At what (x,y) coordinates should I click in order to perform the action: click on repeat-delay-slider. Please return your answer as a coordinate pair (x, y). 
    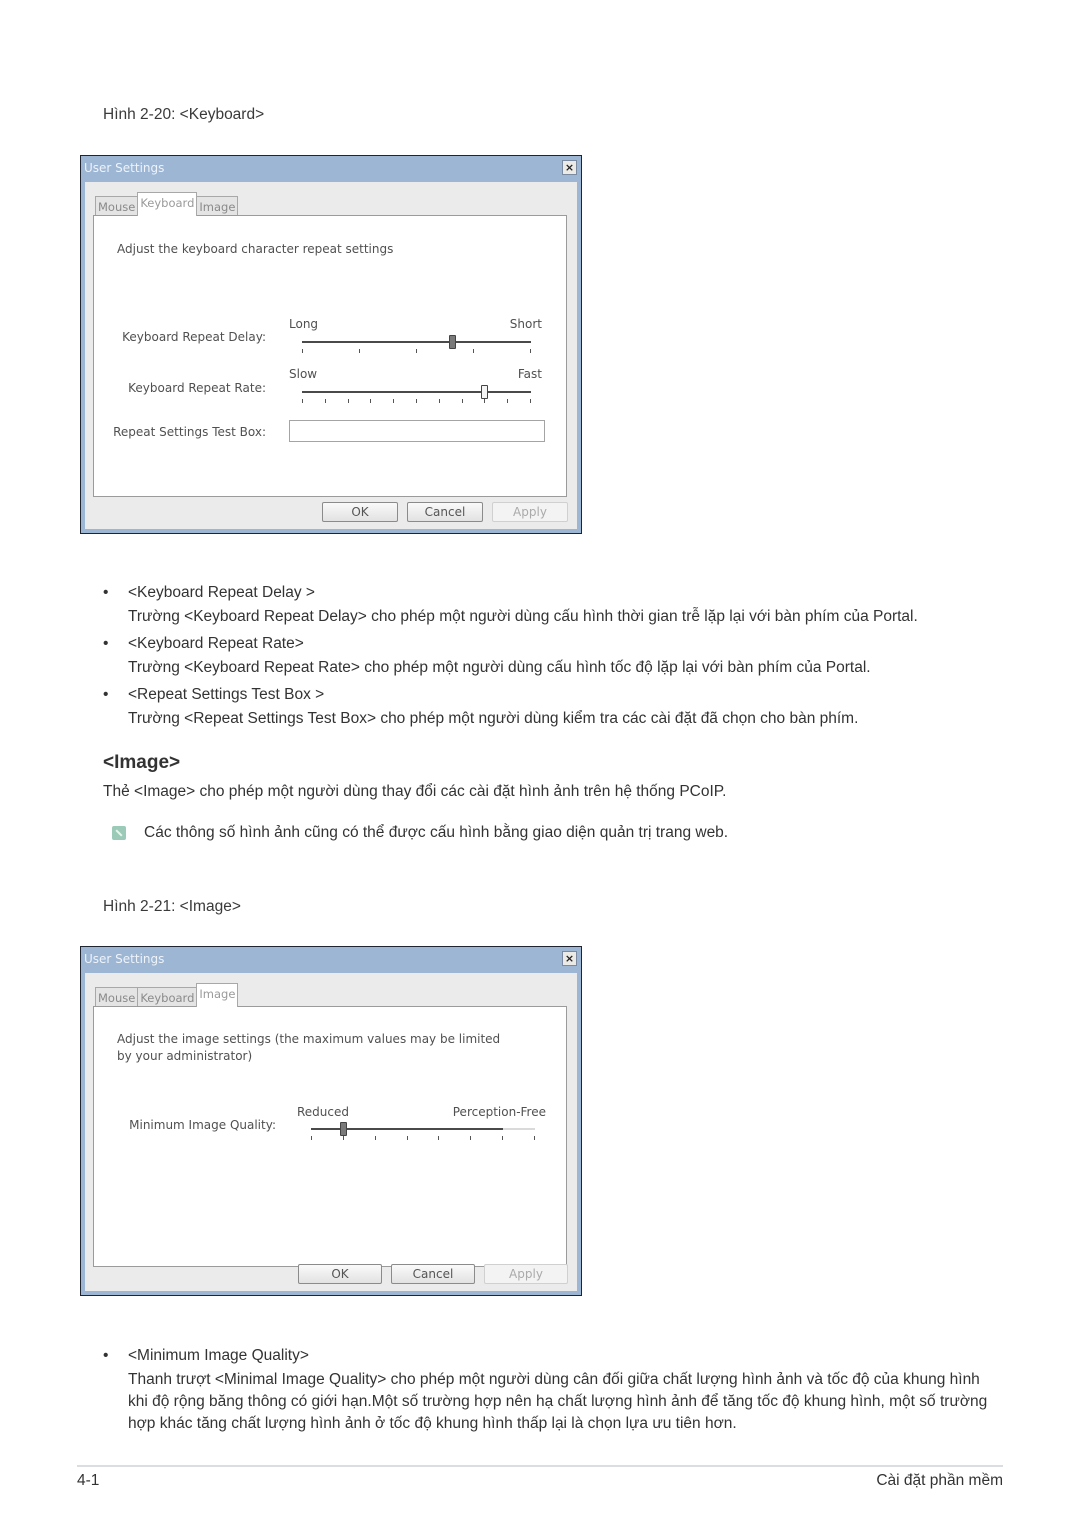
    Looking at the image, I should click on (416, 346).